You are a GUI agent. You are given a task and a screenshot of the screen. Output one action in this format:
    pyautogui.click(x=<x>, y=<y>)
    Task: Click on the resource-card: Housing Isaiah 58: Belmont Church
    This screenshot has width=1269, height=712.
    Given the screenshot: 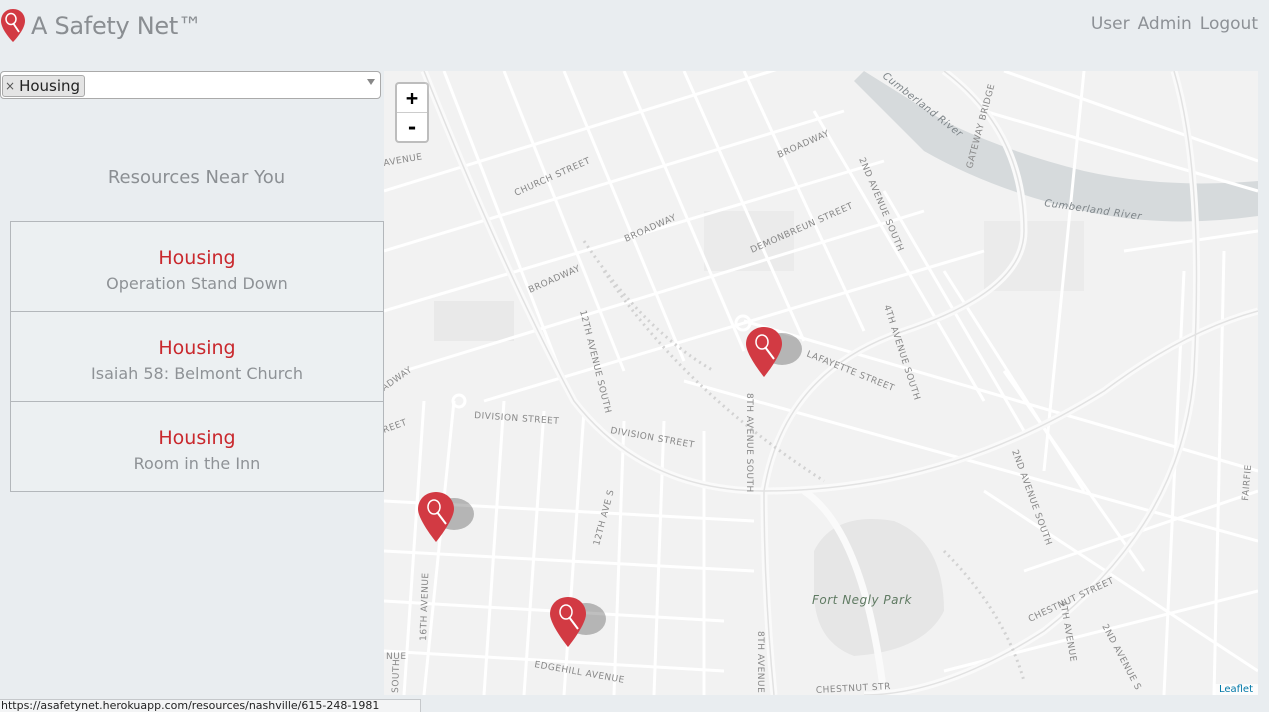 What is the action you would take?
    pyautogui.click(x=197, y=356)
    